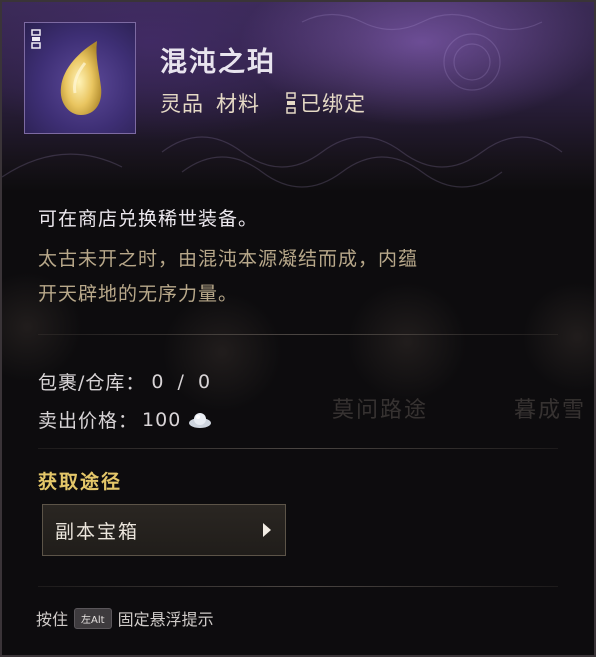  I want to click on footer-hint: 按住 左Alt 固定悬浮提示, so click(125, 618).